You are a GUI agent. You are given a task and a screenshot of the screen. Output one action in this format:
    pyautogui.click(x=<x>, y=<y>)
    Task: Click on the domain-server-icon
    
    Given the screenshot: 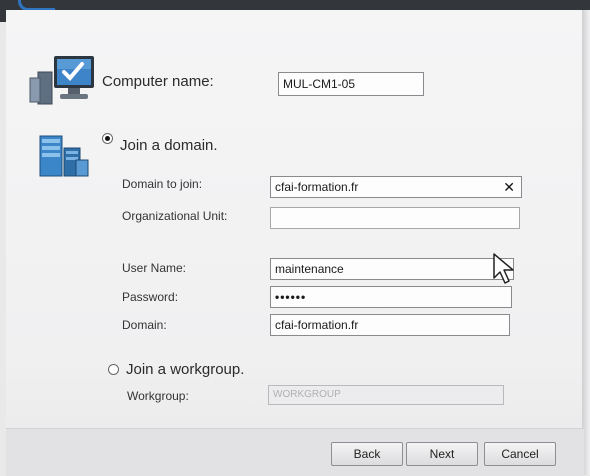 What is the action you would take?
    pyautogui.click(x=64, y=156)
    